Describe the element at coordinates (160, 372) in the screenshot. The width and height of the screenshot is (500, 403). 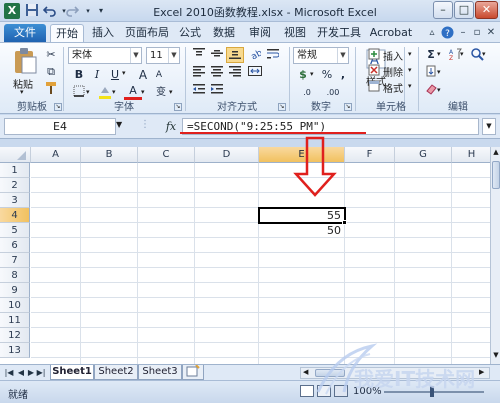
I see `sheet-tab-sheet3: Sheet3` at that location.